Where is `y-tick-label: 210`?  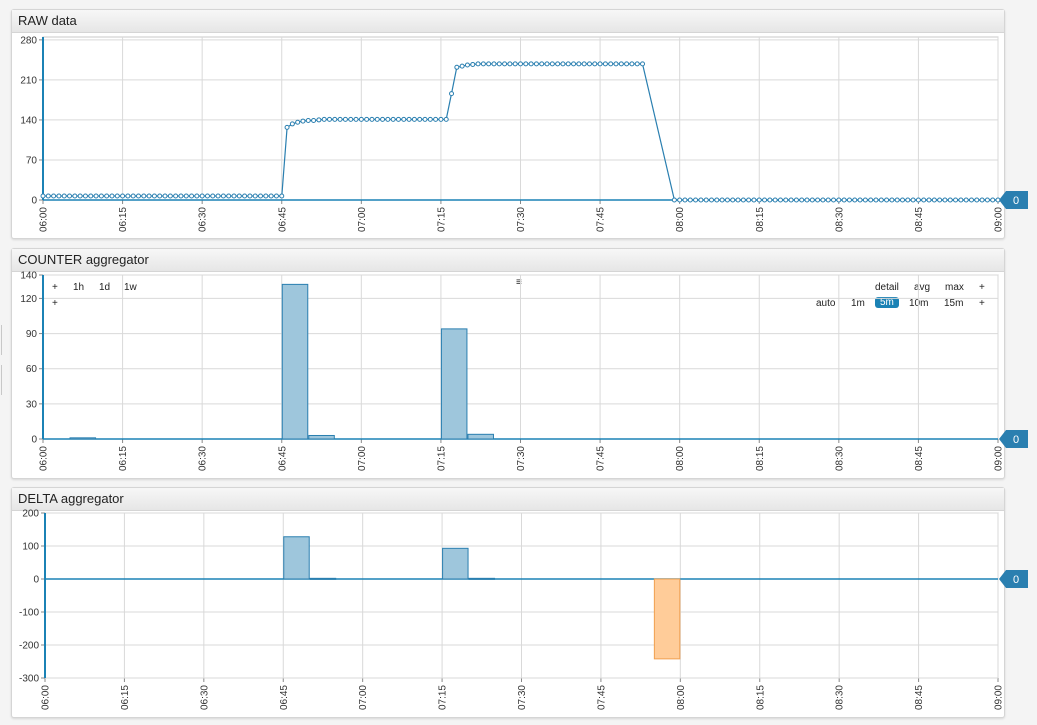 y-tick-label: 210 is located at coordinates (28, 80).